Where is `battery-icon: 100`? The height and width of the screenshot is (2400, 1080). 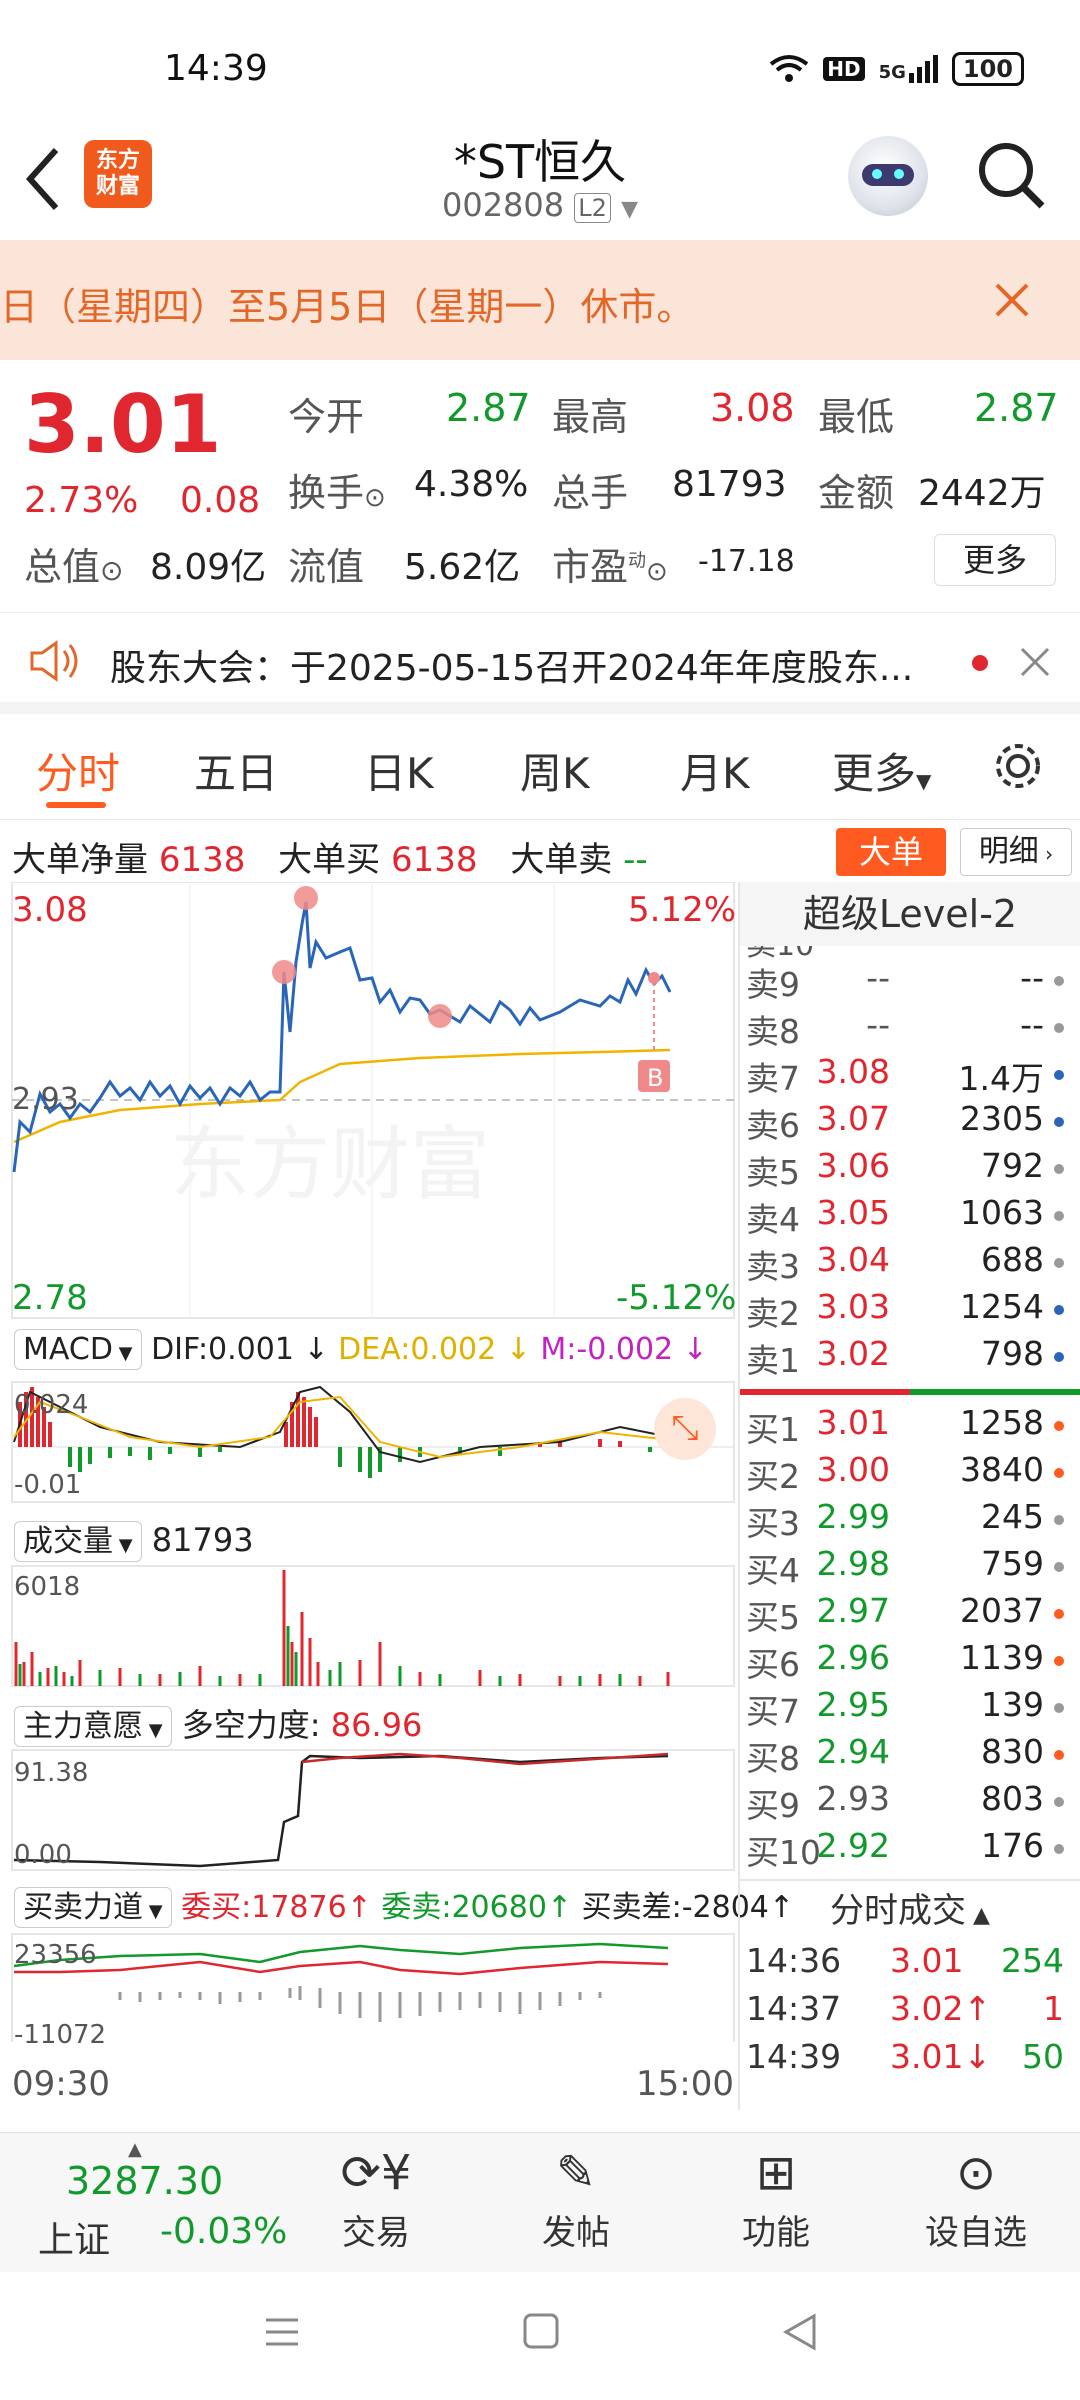
battery-icon: 100 is located at coordinates (987, 69).